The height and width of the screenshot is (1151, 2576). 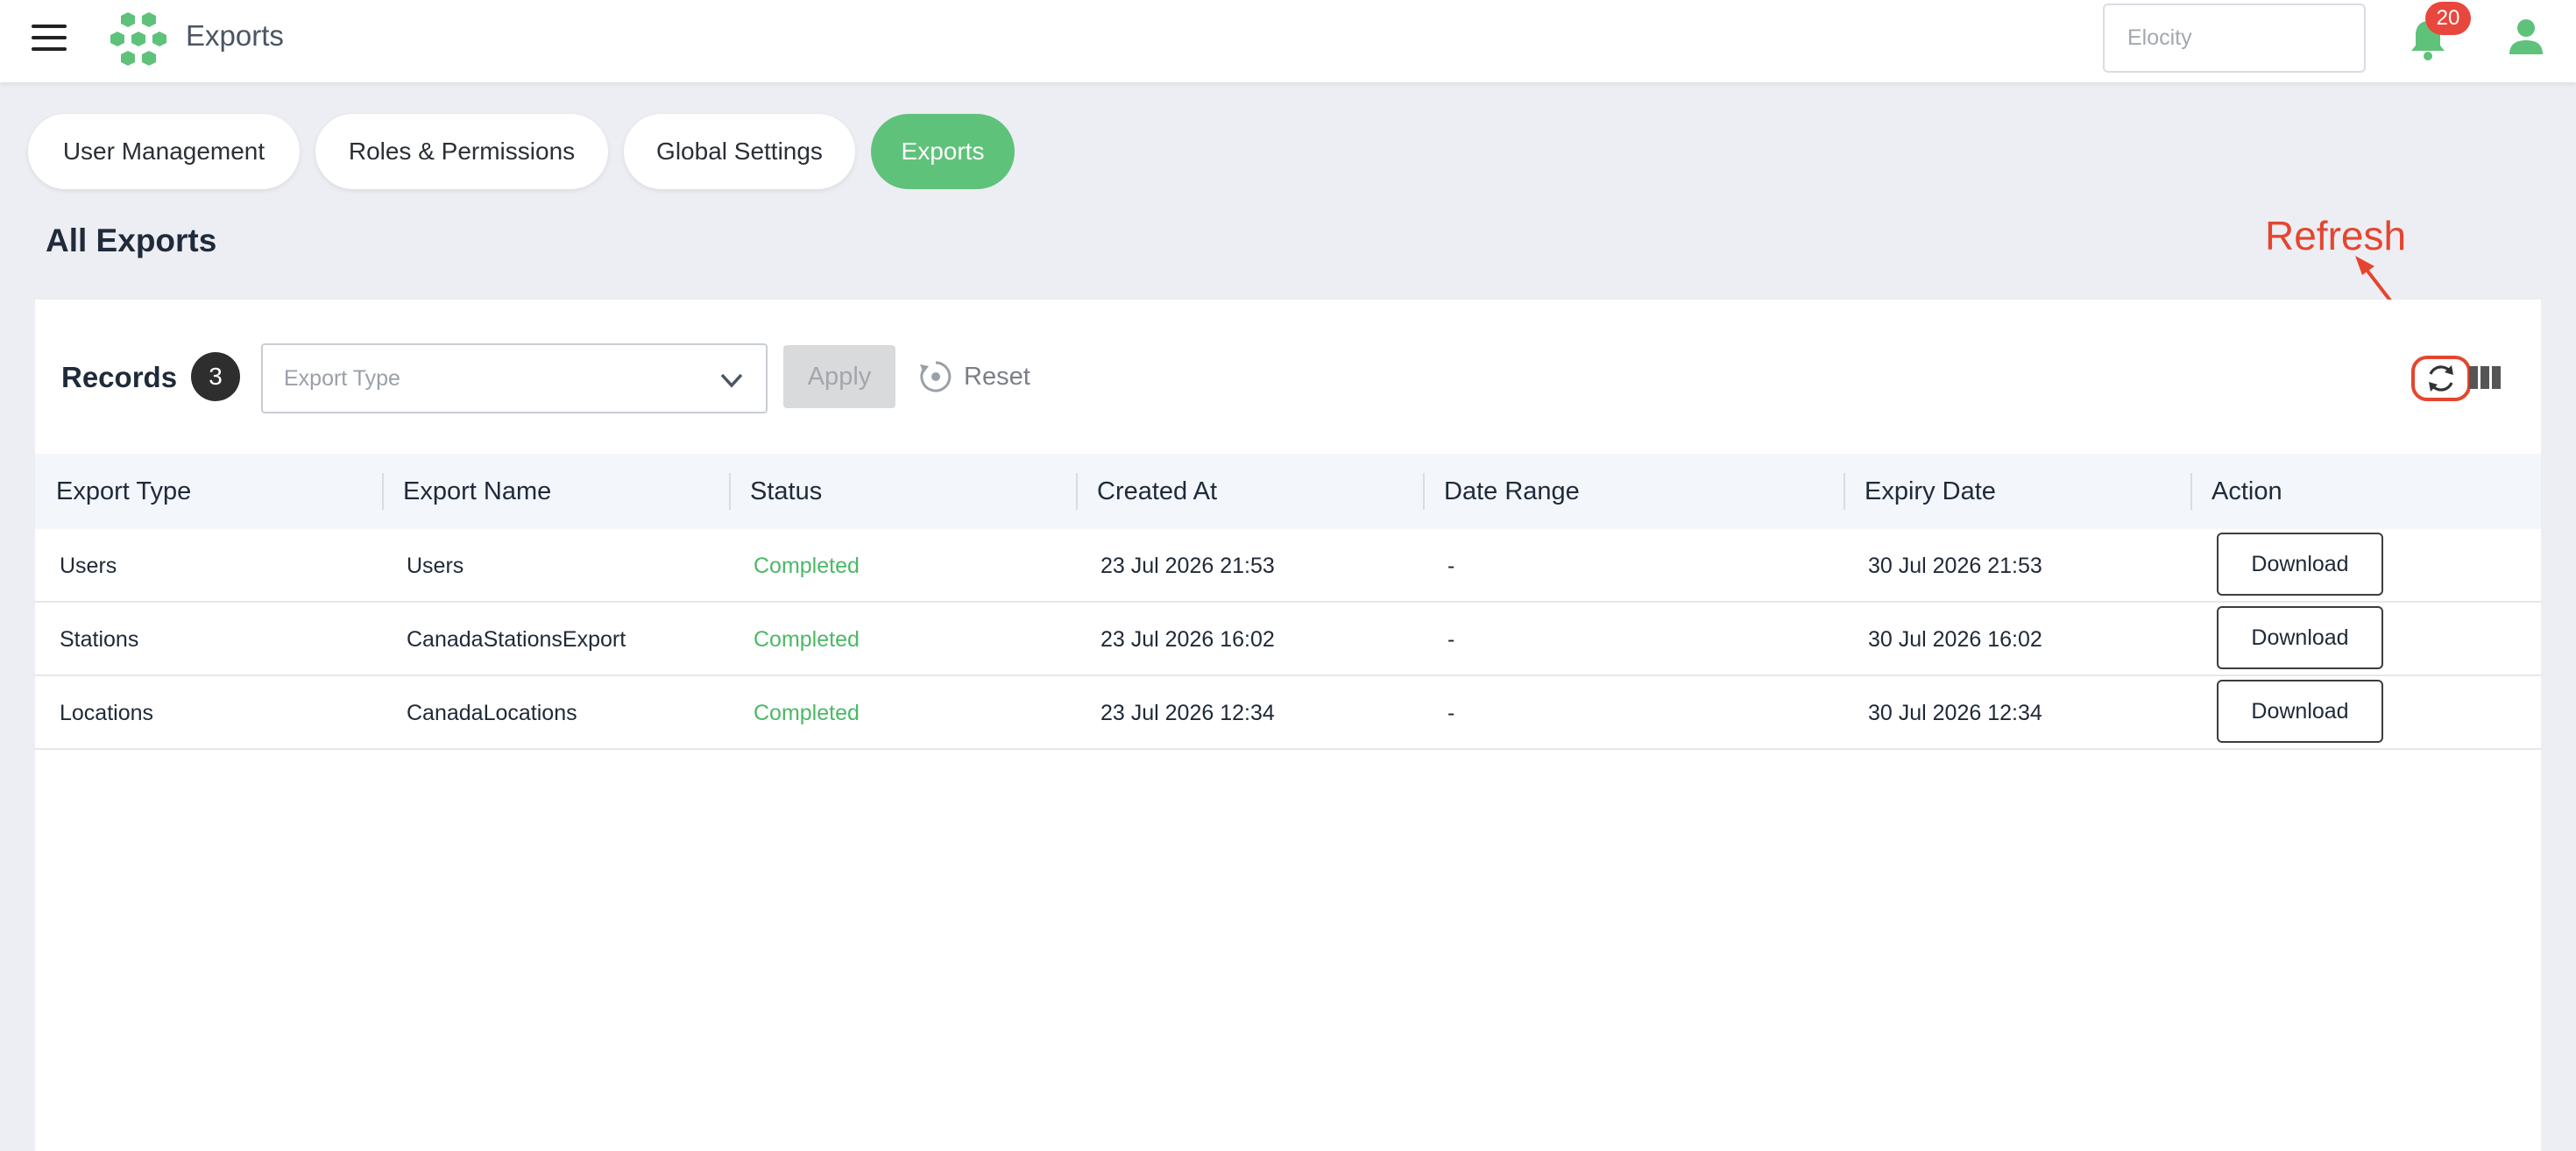 What do you see at coordinates (107, 713) in the screenshot?
I see `cell-export-type: Locations` at bounding box center [107, 713].